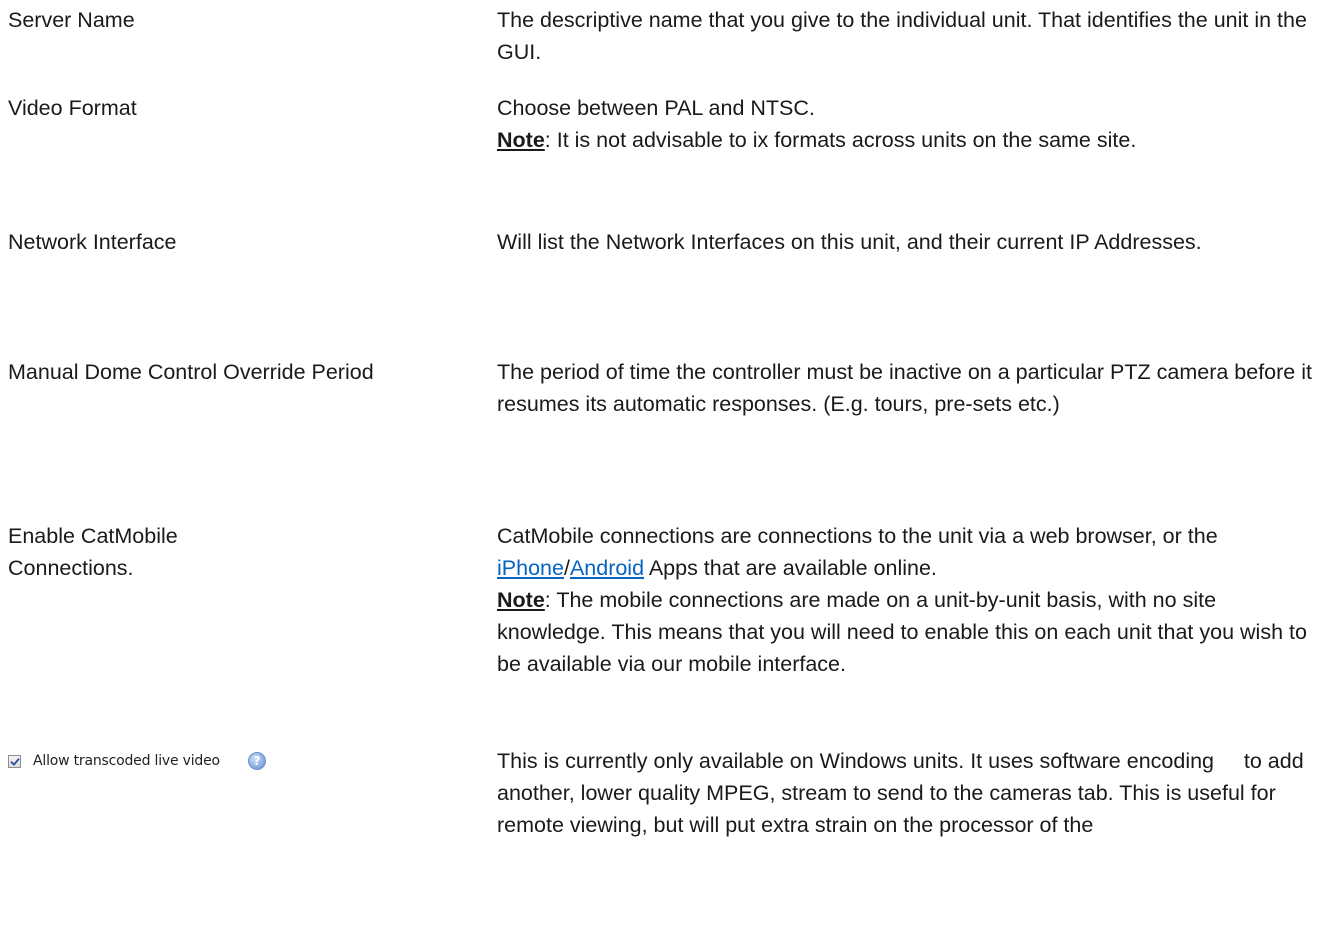 This screenshot has height=926, width=1326. Describe the element at coordinates (607, 568) in the screenshot. I see `android-link: Android` at that location.